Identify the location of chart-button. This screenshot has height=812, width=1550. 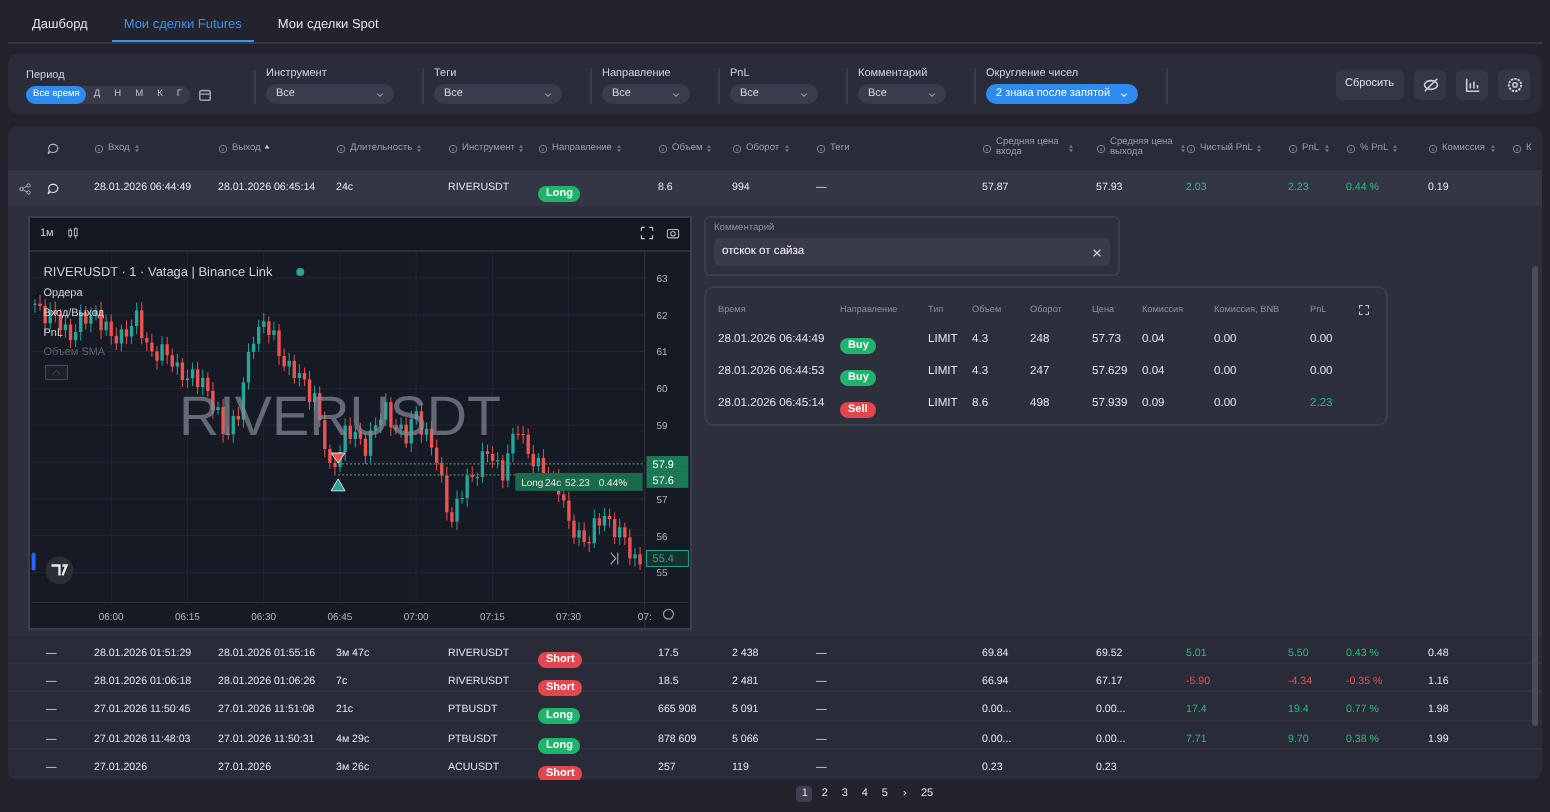
(1472, 84).